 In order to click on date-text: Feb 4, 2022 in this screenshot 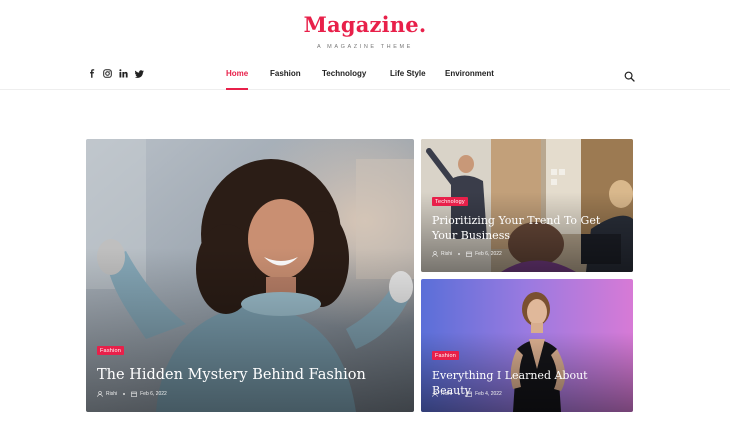, I will do `click(488, 394)`.